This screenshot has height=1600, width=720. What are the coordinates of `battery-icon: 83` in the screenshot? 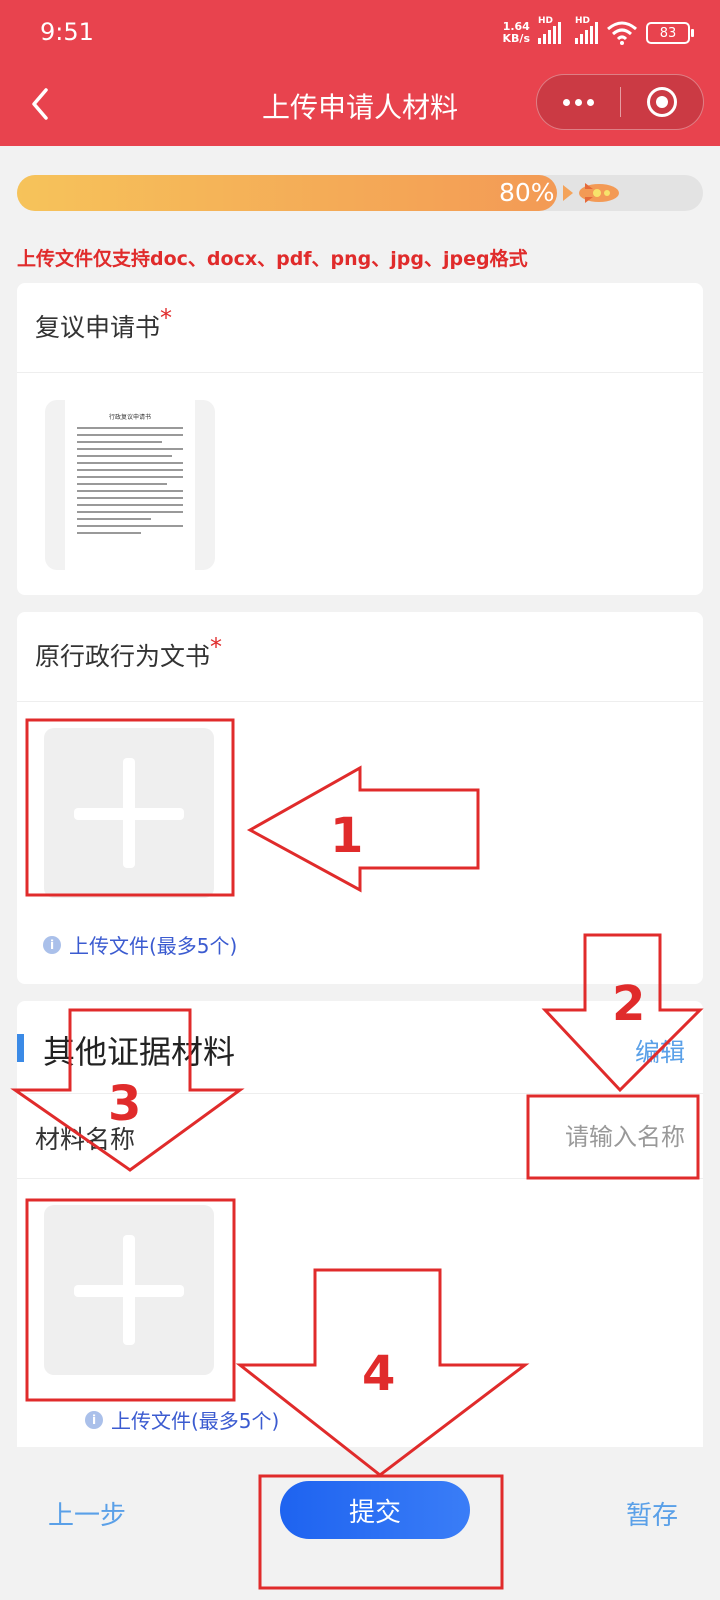 It's located at (670, 33).